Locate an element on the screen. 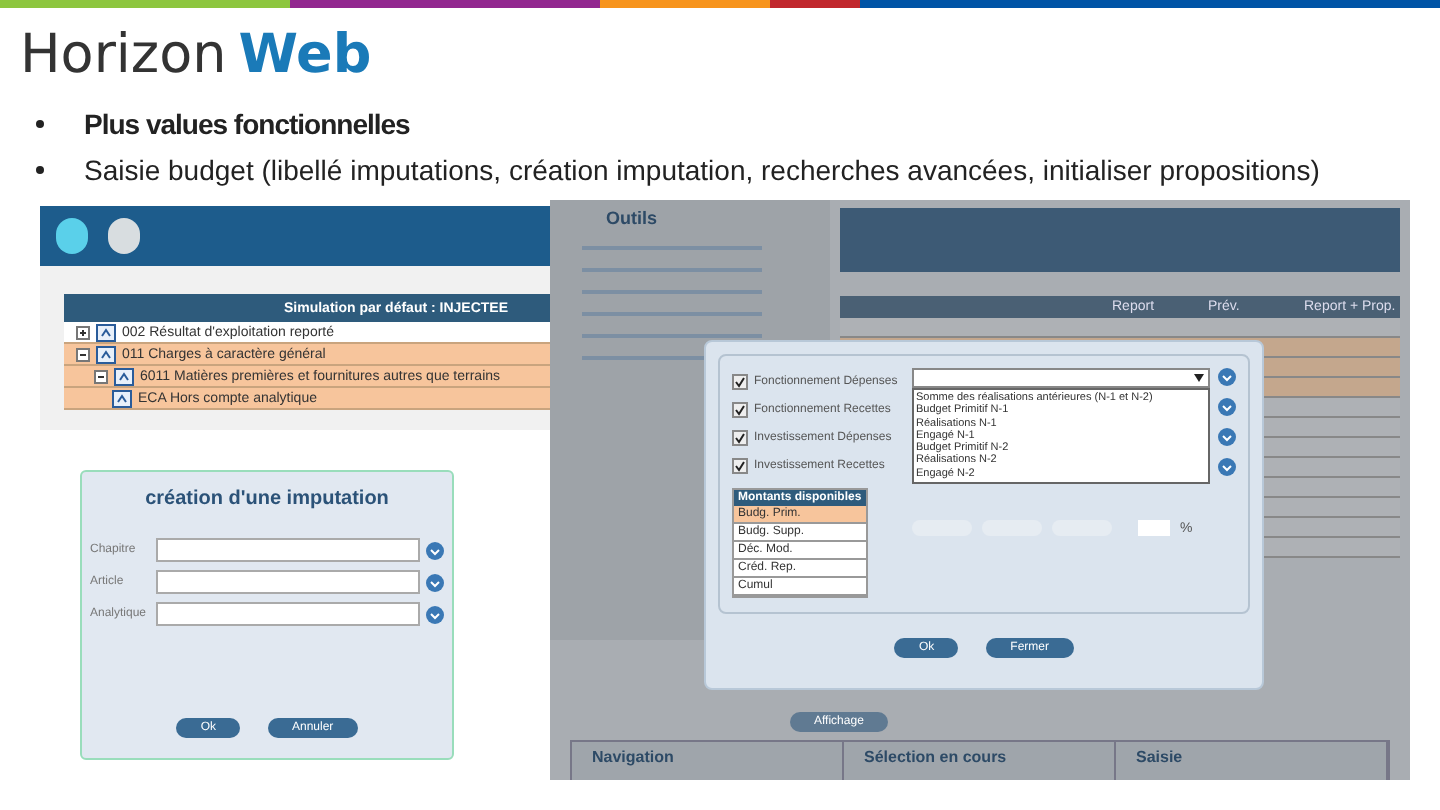 This screenshot has width=1440, height=810. logo-accent-text: Web is located at coordinates (305, 56).